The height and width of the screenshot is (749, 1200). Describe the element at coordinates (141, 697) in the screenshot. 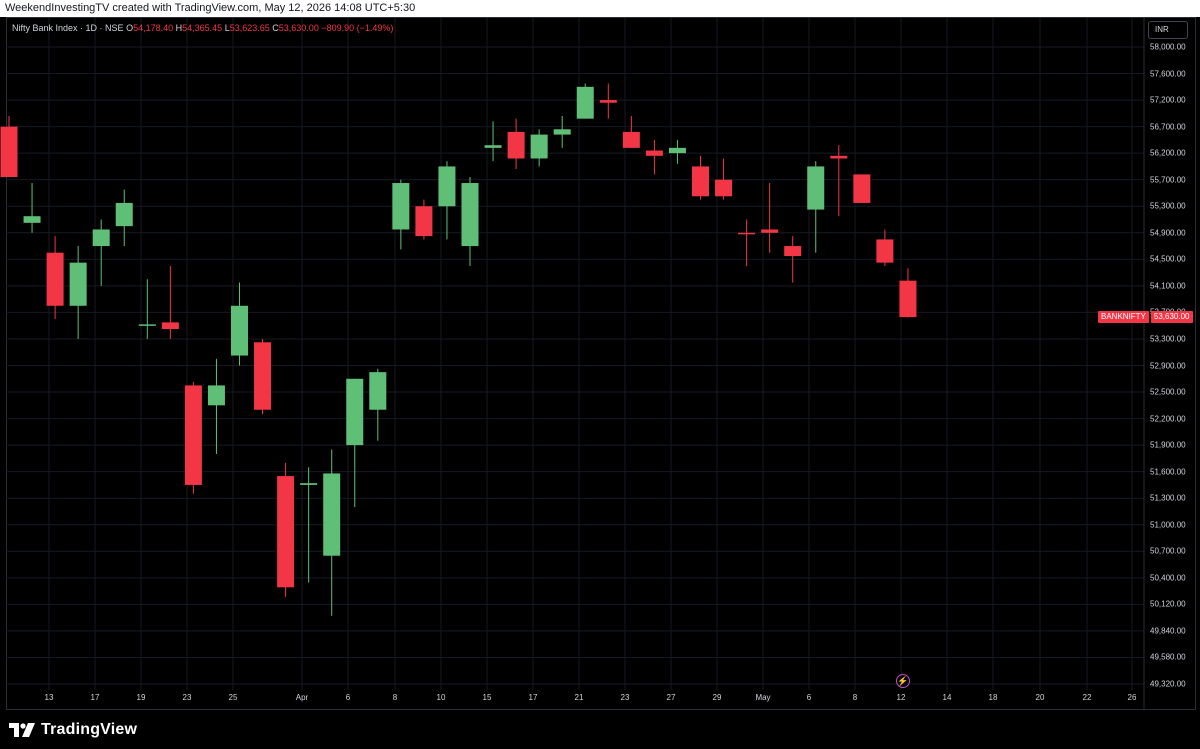

I see `date-tick-label: 19` at that location.